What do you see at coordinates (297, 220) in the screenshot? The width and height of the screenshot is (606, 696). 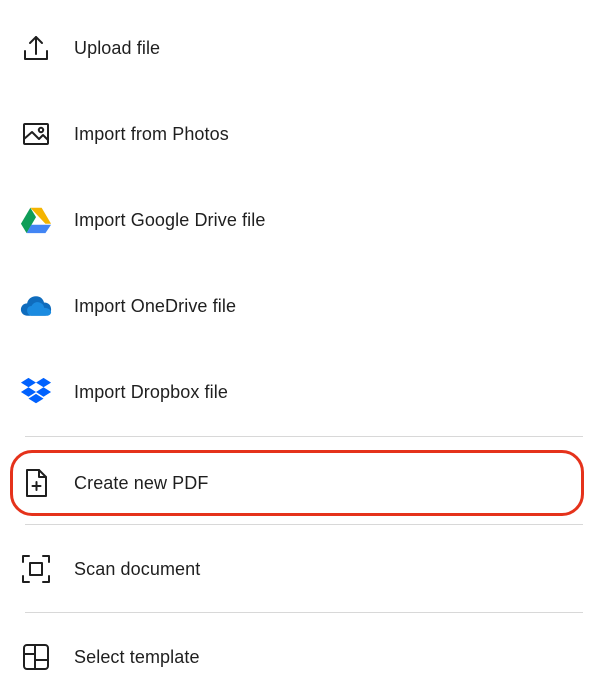 I see `menu-item-import-google-drive: Import Google Drive file` at bounding box center [297, 220].